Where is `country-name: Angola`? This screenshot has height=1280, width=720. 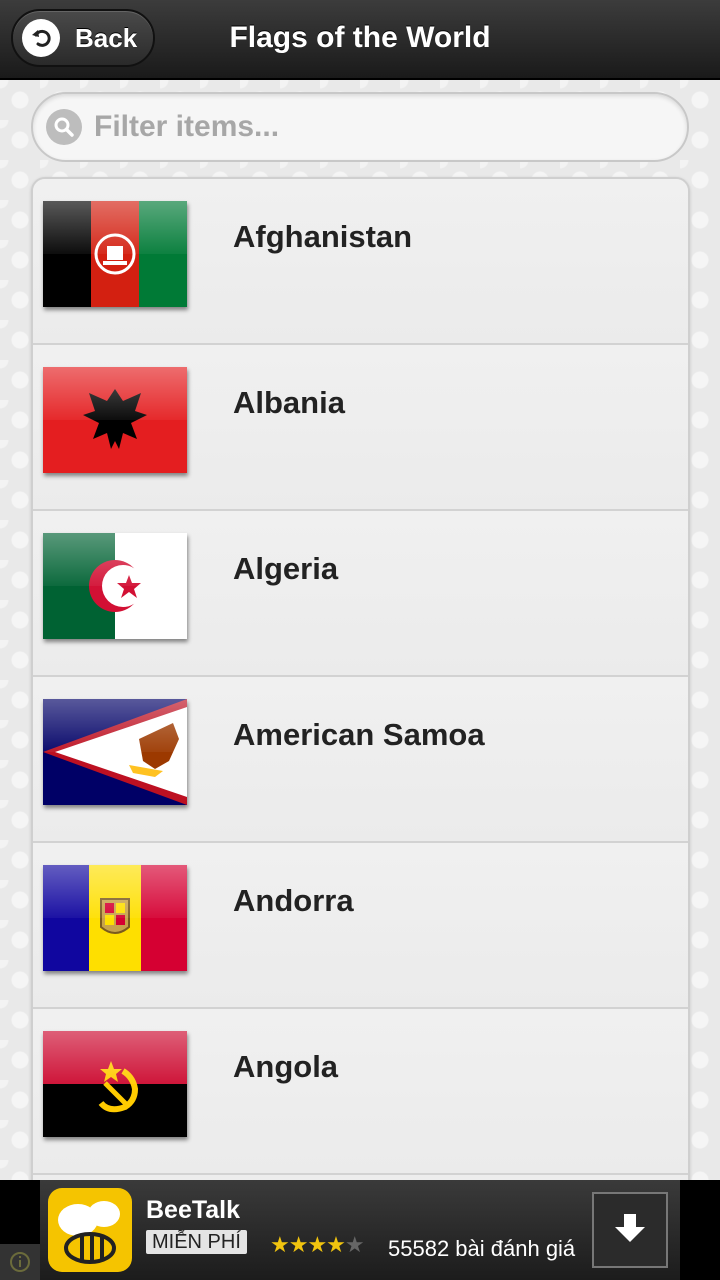
country-name: Angola is located at coordinates (286, 1066).